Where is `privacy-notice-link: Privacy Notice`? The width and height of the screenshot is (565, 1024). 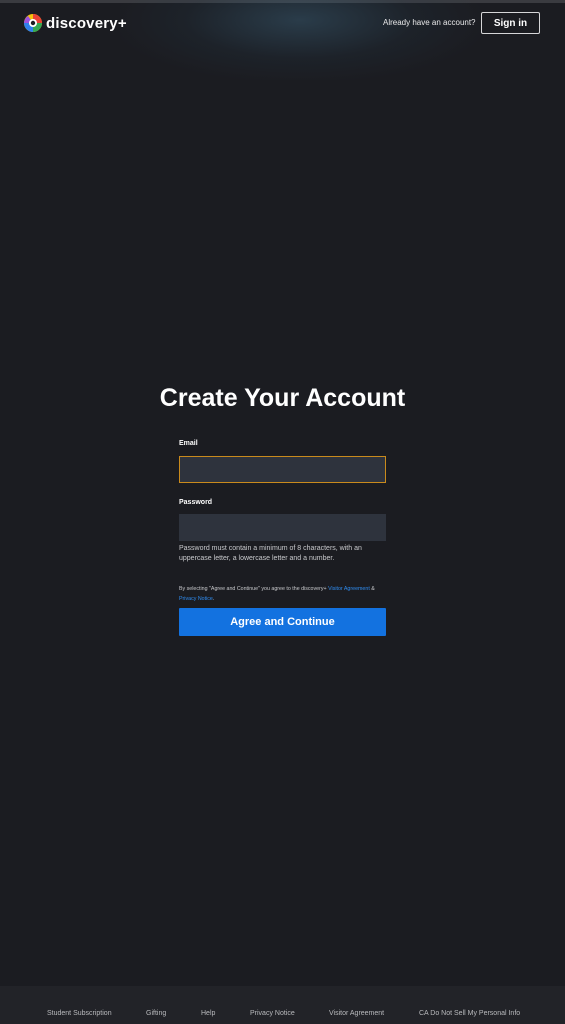 privacy-notice-link: Privacy Notice is located at coordinates (196, 599).